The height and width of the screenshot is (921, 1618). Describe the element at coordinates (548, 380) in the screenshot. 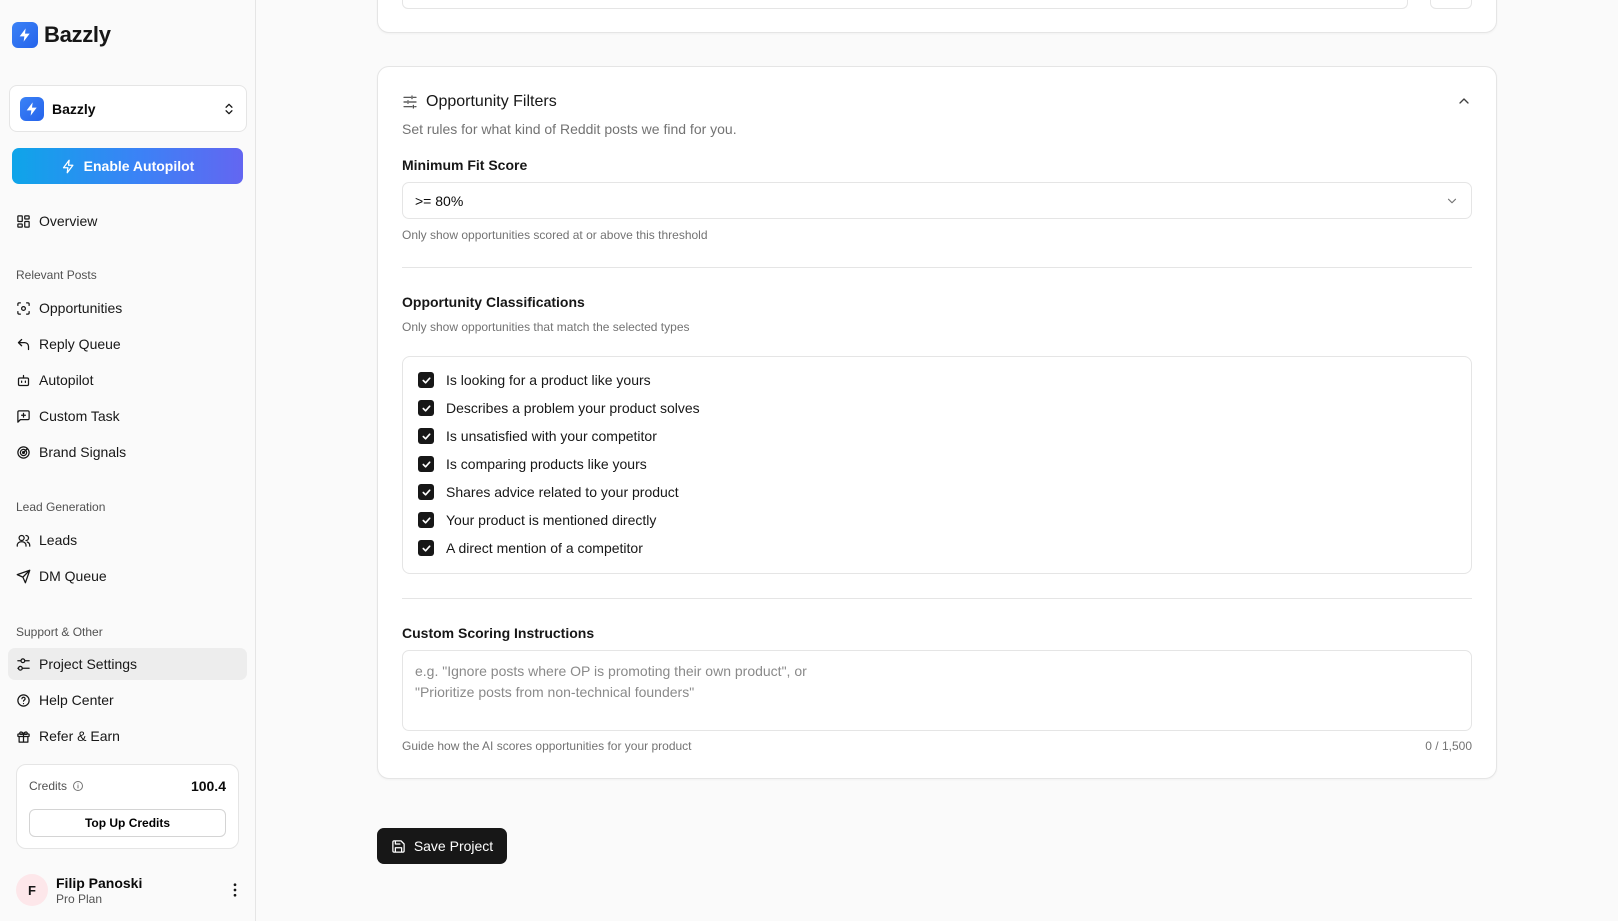

I see `classification-label: Is looking for a product like yours` at that location.